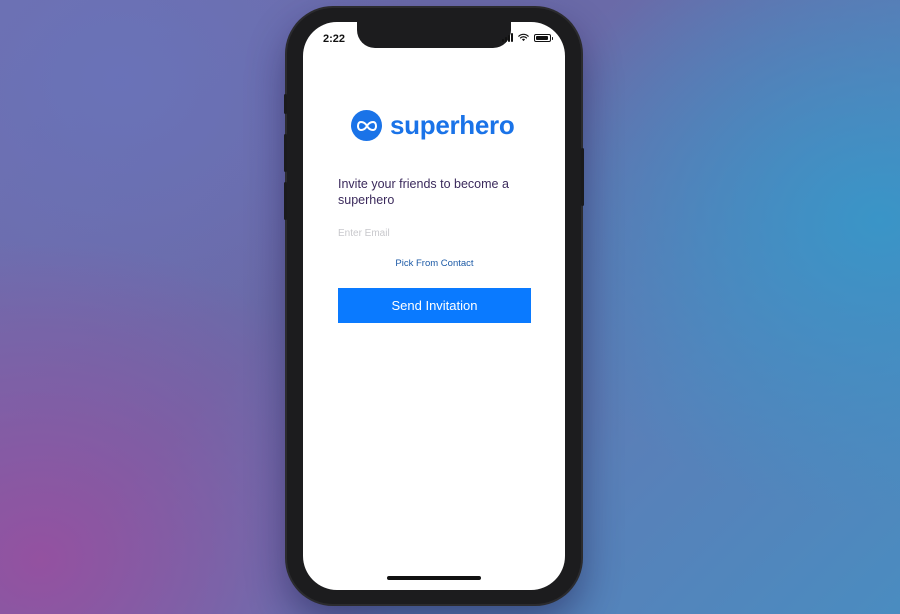 The width and height of the screenshot is (900, 614). What do you see at coordinates (434, 263) in the screenshot?
I see `pick-from-contact-link: Pick From Contact` at bounding box center [434, 263].